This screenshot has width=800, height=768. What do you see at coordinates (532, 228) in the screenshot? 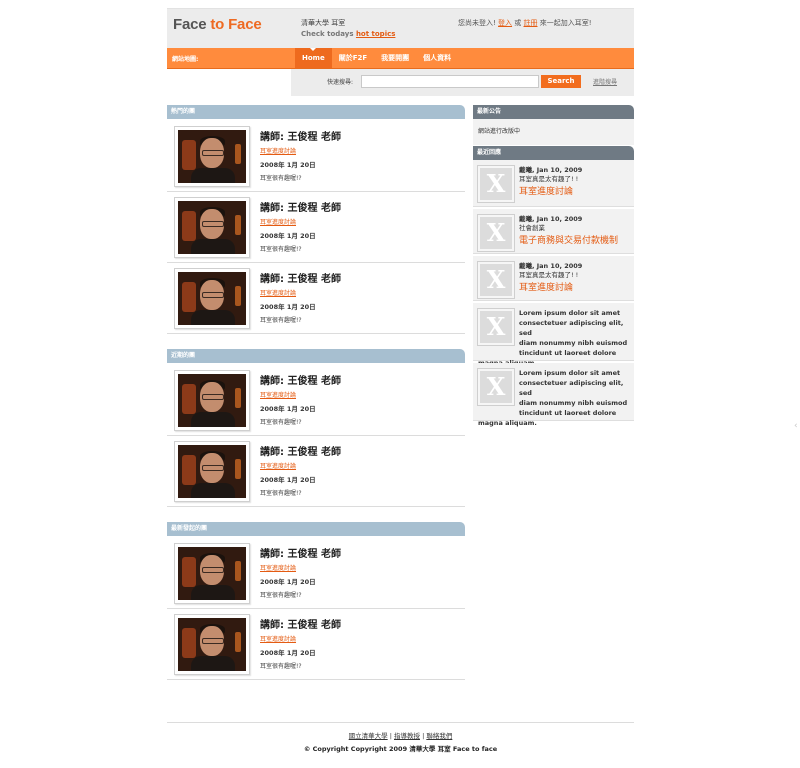
I see `comment-text: 社會創業` at bounding box center [532, 228].